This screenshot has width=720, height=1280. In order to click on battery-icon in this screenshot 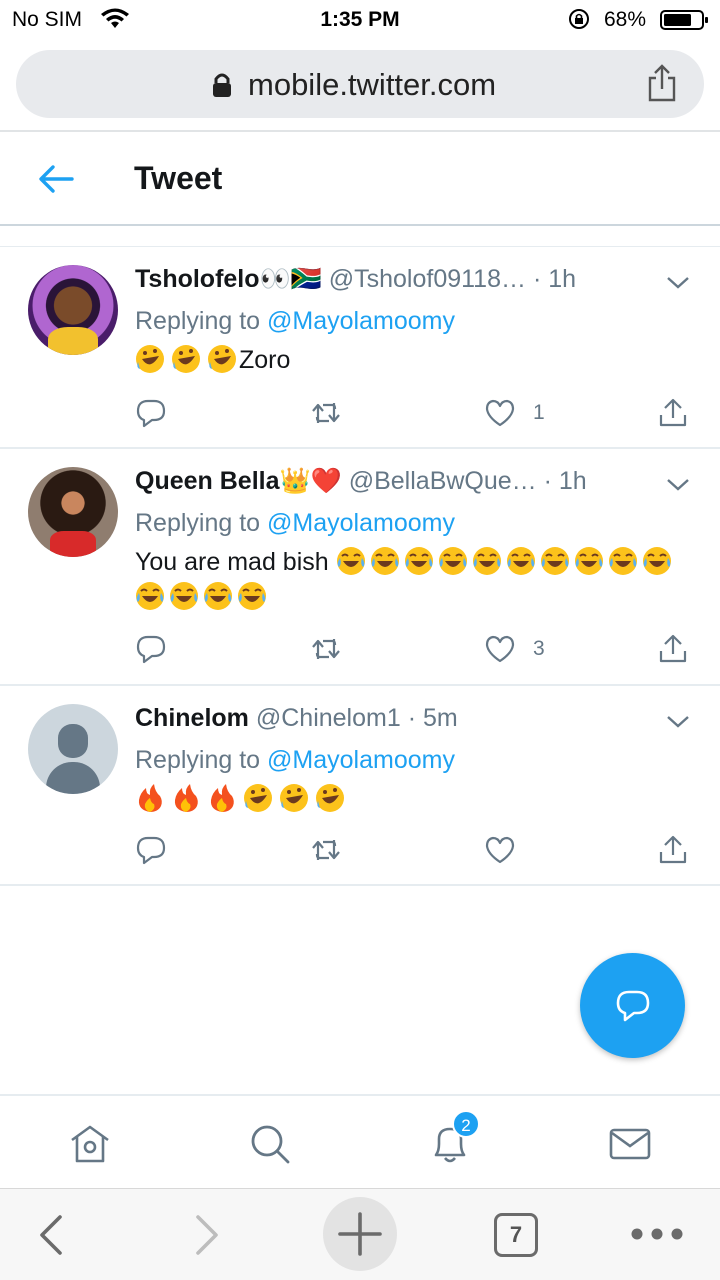, I will do `click(684, 20)`.